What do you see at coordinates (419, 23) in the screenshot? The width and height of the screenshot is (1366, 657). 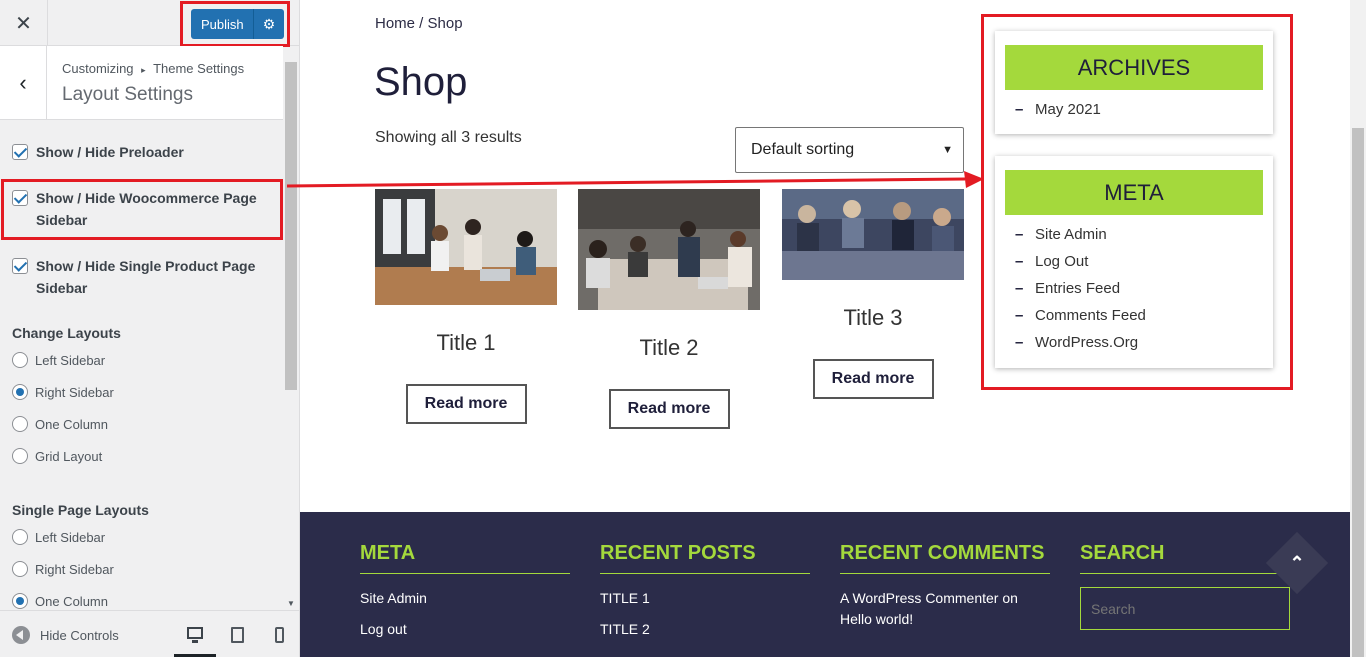 I see `shop-breadcrumb: Home / Shop` at bounding box center [419, 23].